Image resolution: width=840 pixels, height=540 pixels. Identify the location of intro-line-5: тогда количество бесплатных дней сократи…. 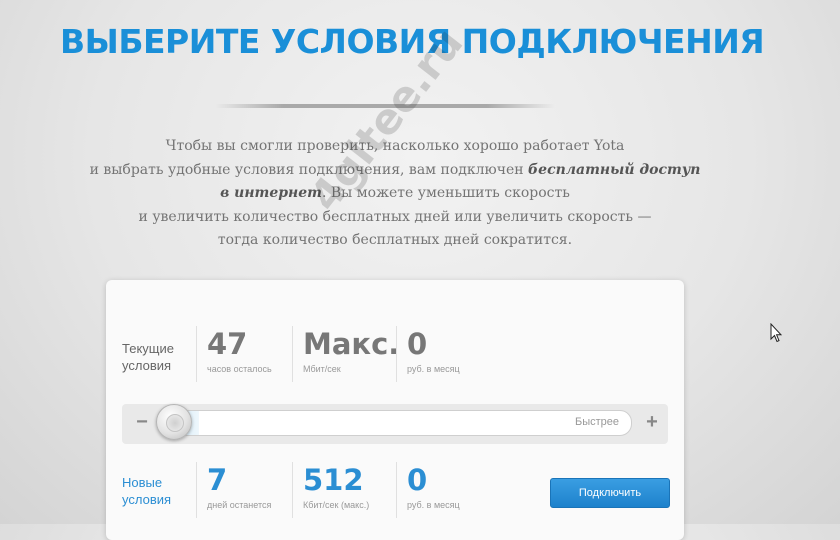
(395, 240).